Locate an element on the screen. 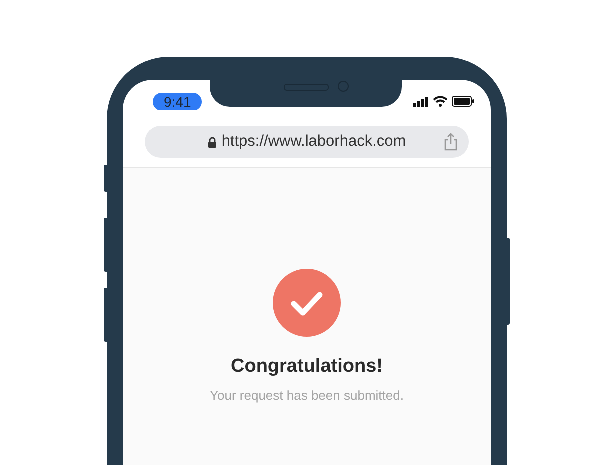 The image size is (612, 465). lock-icon is located at coordinates (212, 142).